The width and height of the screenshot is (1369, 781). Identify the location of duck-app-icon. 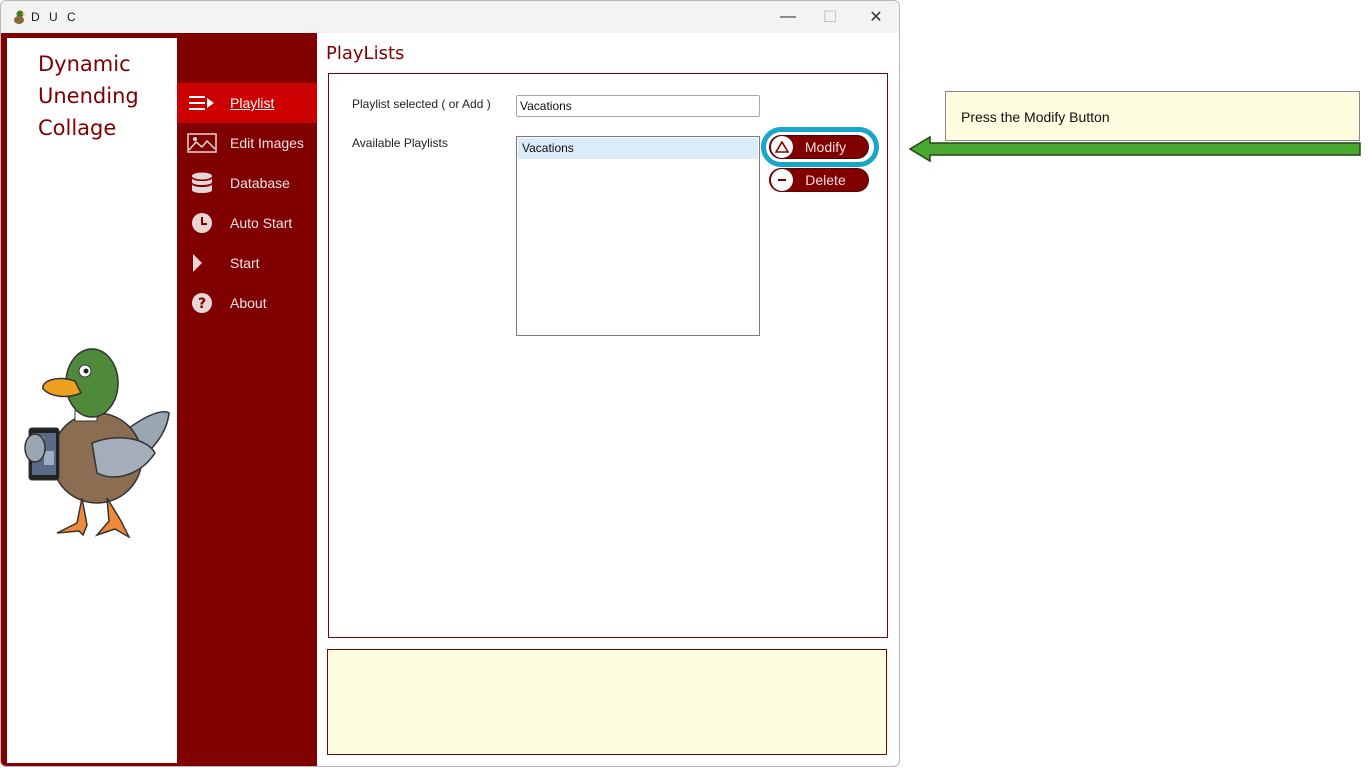
(20, 17).